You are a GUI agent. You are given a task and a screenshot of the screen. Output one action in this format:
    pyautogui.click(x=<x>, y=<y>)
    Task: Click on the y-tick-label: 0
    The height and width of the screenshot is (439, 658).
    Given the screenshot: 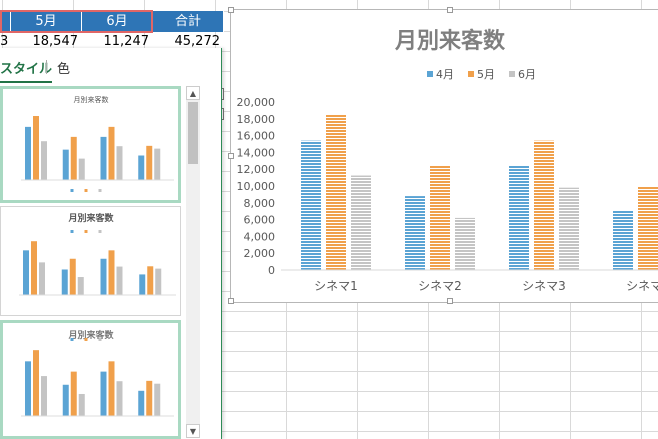 What is the action you would take?
    pyautogui.click(x=271, y=270)
    